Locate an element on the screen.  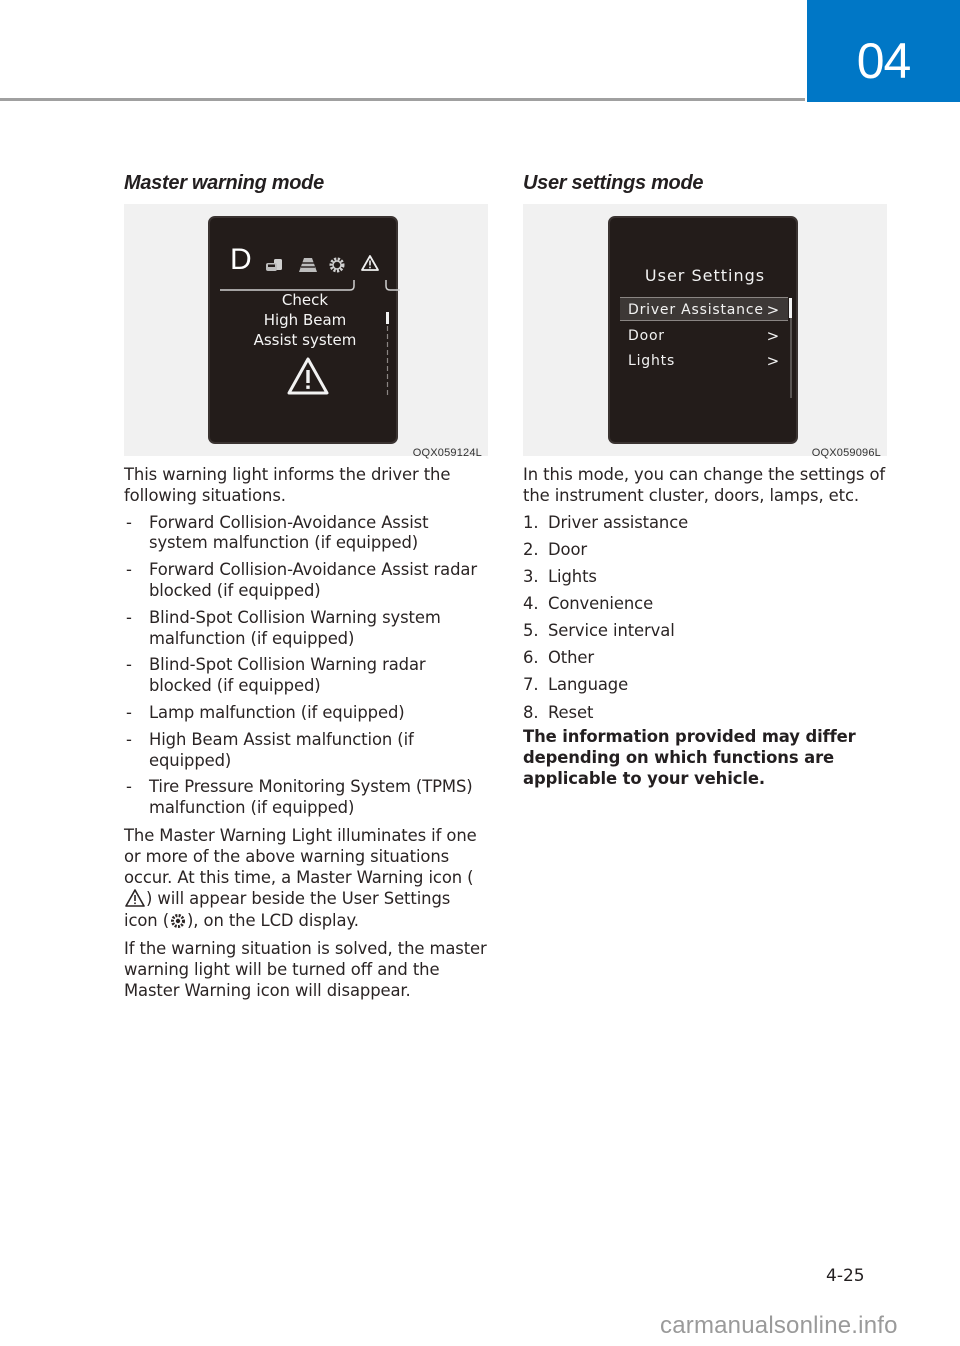
master-warning-icon is located at coordinates (308, 376).